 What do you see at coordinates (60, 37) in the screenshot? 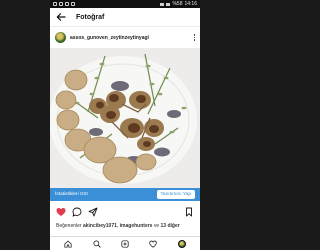
I see `avatar` at bounding box center [60, 37].